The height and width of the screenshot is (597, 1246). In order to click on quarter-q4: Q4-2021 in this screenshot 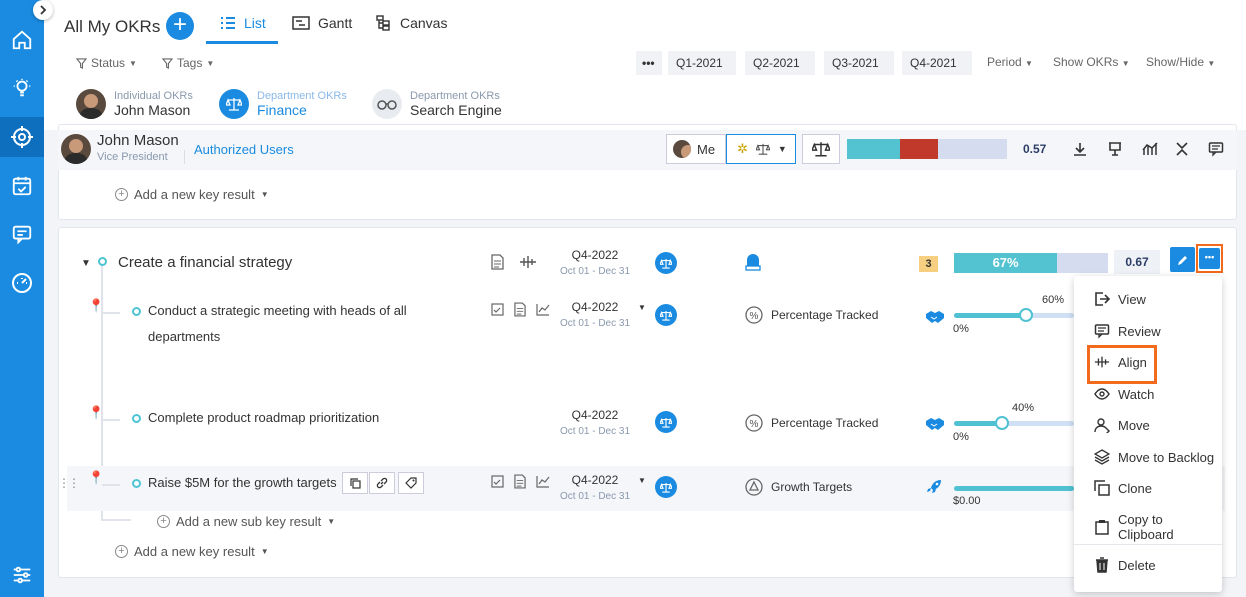, I will do `click(937, 63)`.